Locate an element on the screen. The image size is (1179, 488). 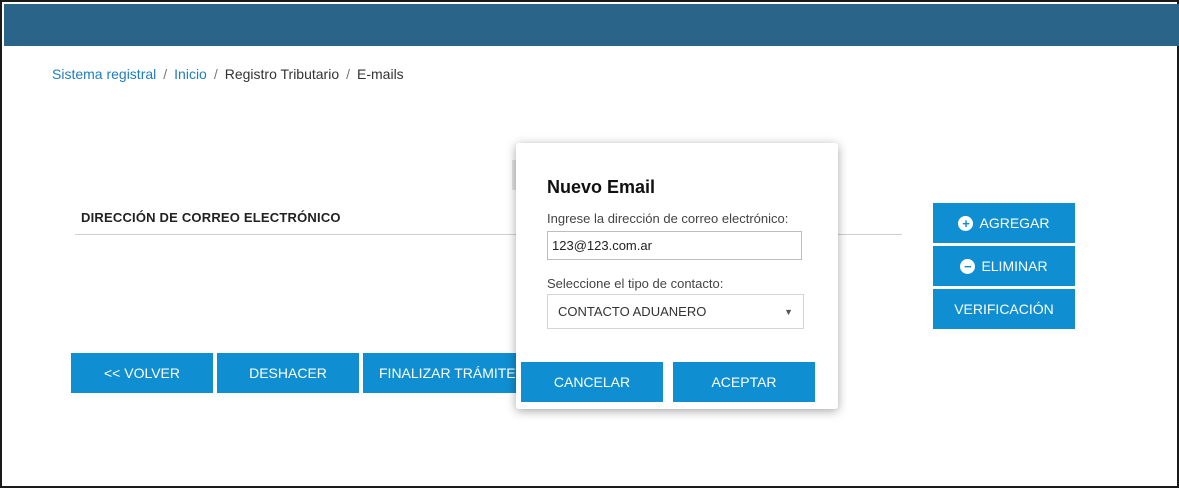
chevron-down-icon: ▼ is located at coordinates (788, 312).